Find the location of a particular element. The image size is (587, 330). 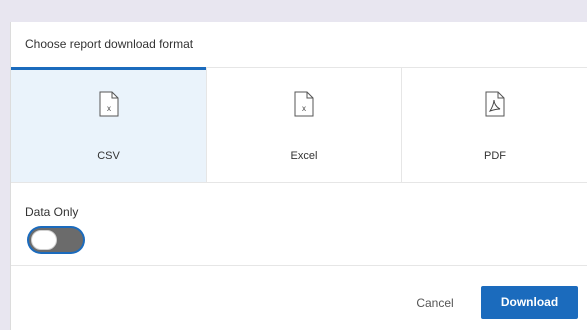

csv-file-icon: x is located at coordinates (108, 104).